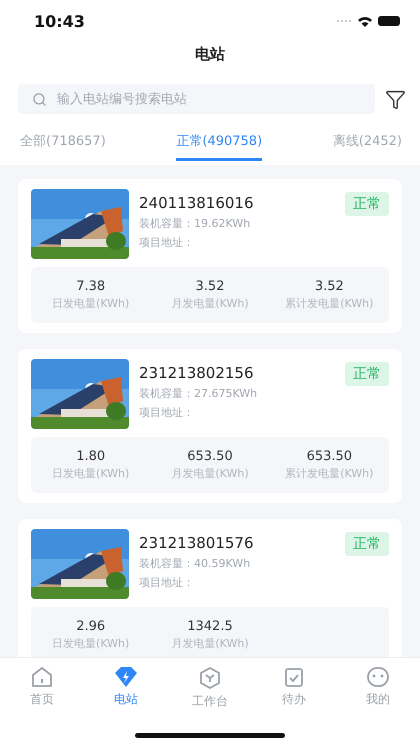  I want to click on search-input: 输入电站编号搜索电站, so click(208, 99).